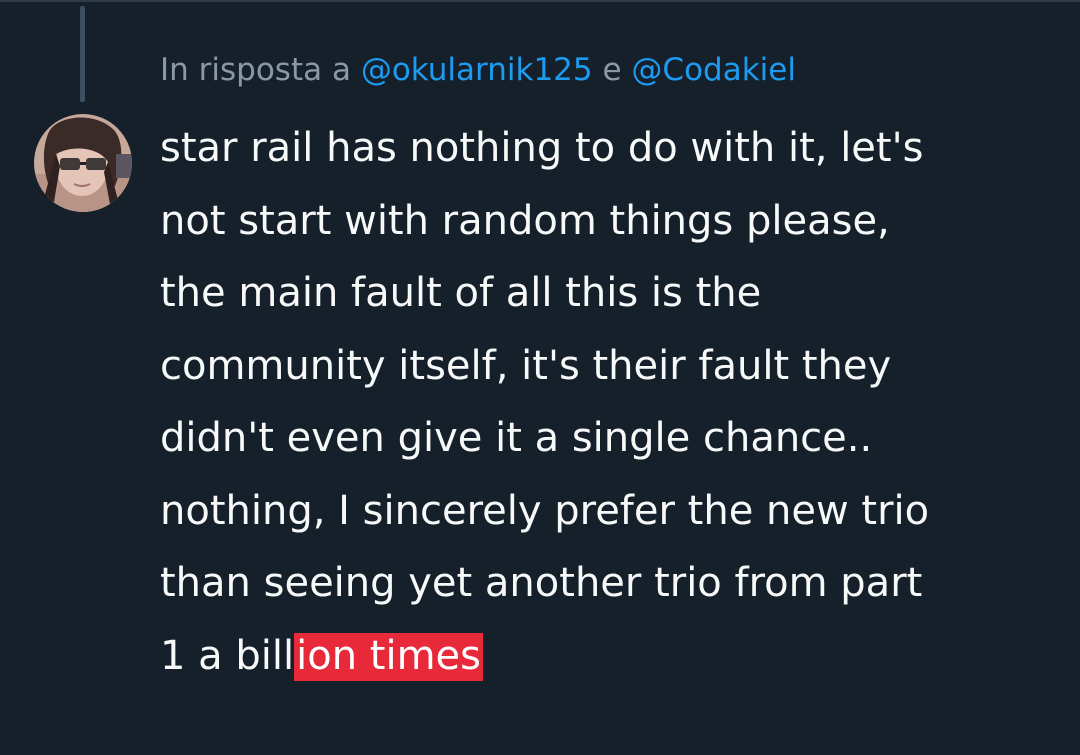 Image resolution: width=1080 pixels, height=755 pixels. Describe the element at coordinates (516, 438) in the screenshot. I see `tweet-line-5: didn't even give it a single chance..` at that location.